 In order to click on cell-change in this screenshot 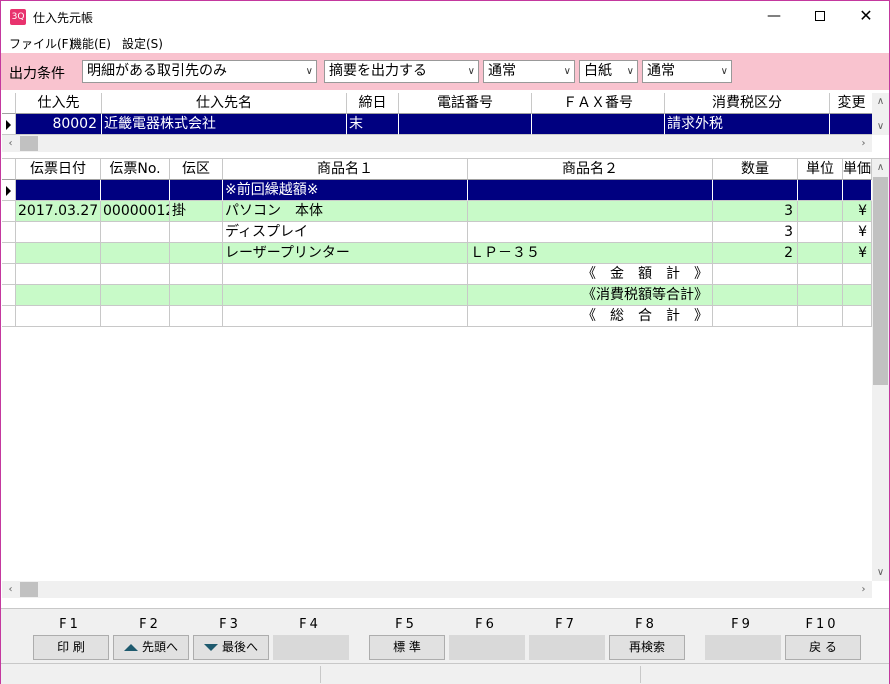, I will do `click(852, 124)`.